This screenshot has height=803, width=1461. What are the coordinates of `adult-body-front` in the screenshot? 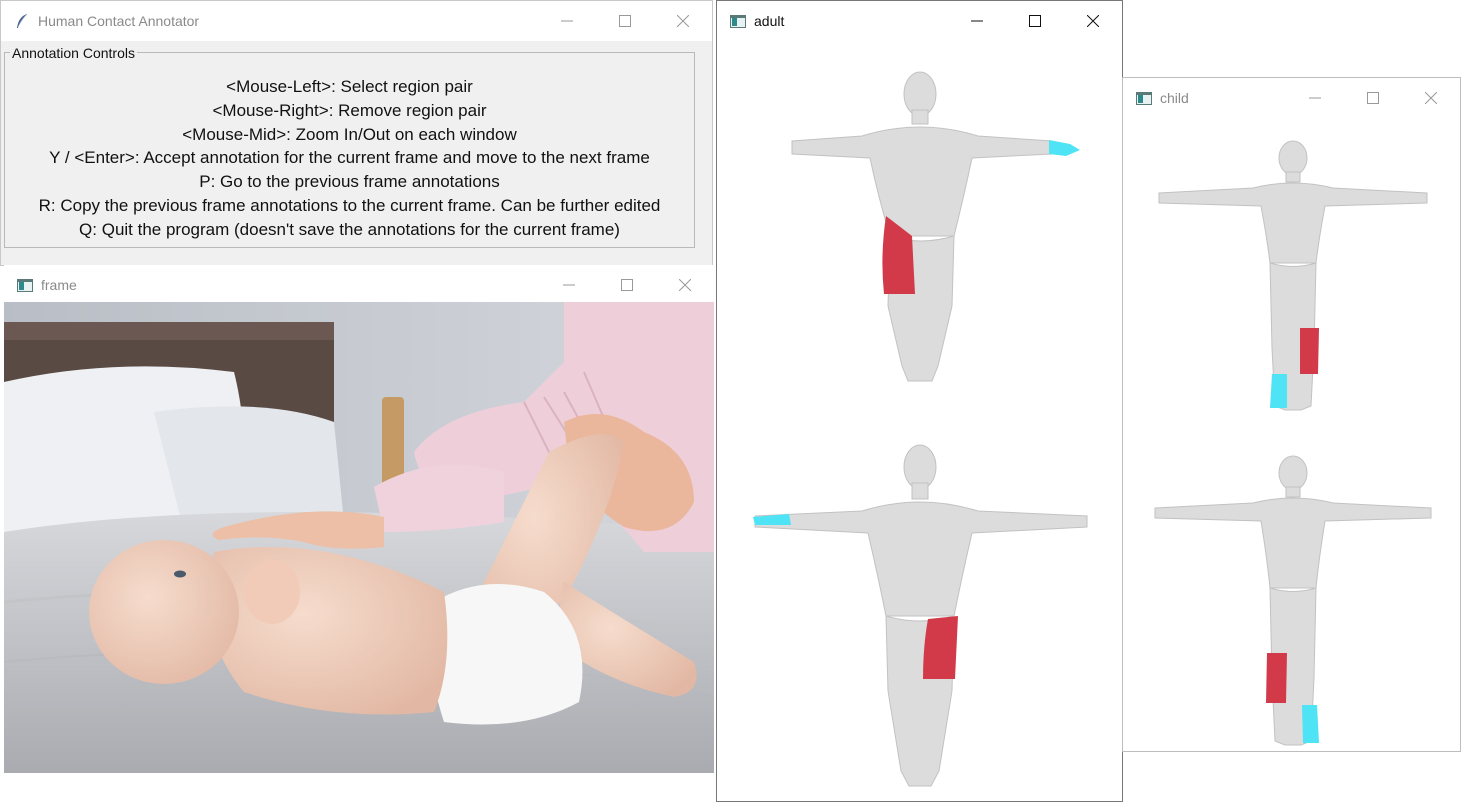 It's located at (922, 233).